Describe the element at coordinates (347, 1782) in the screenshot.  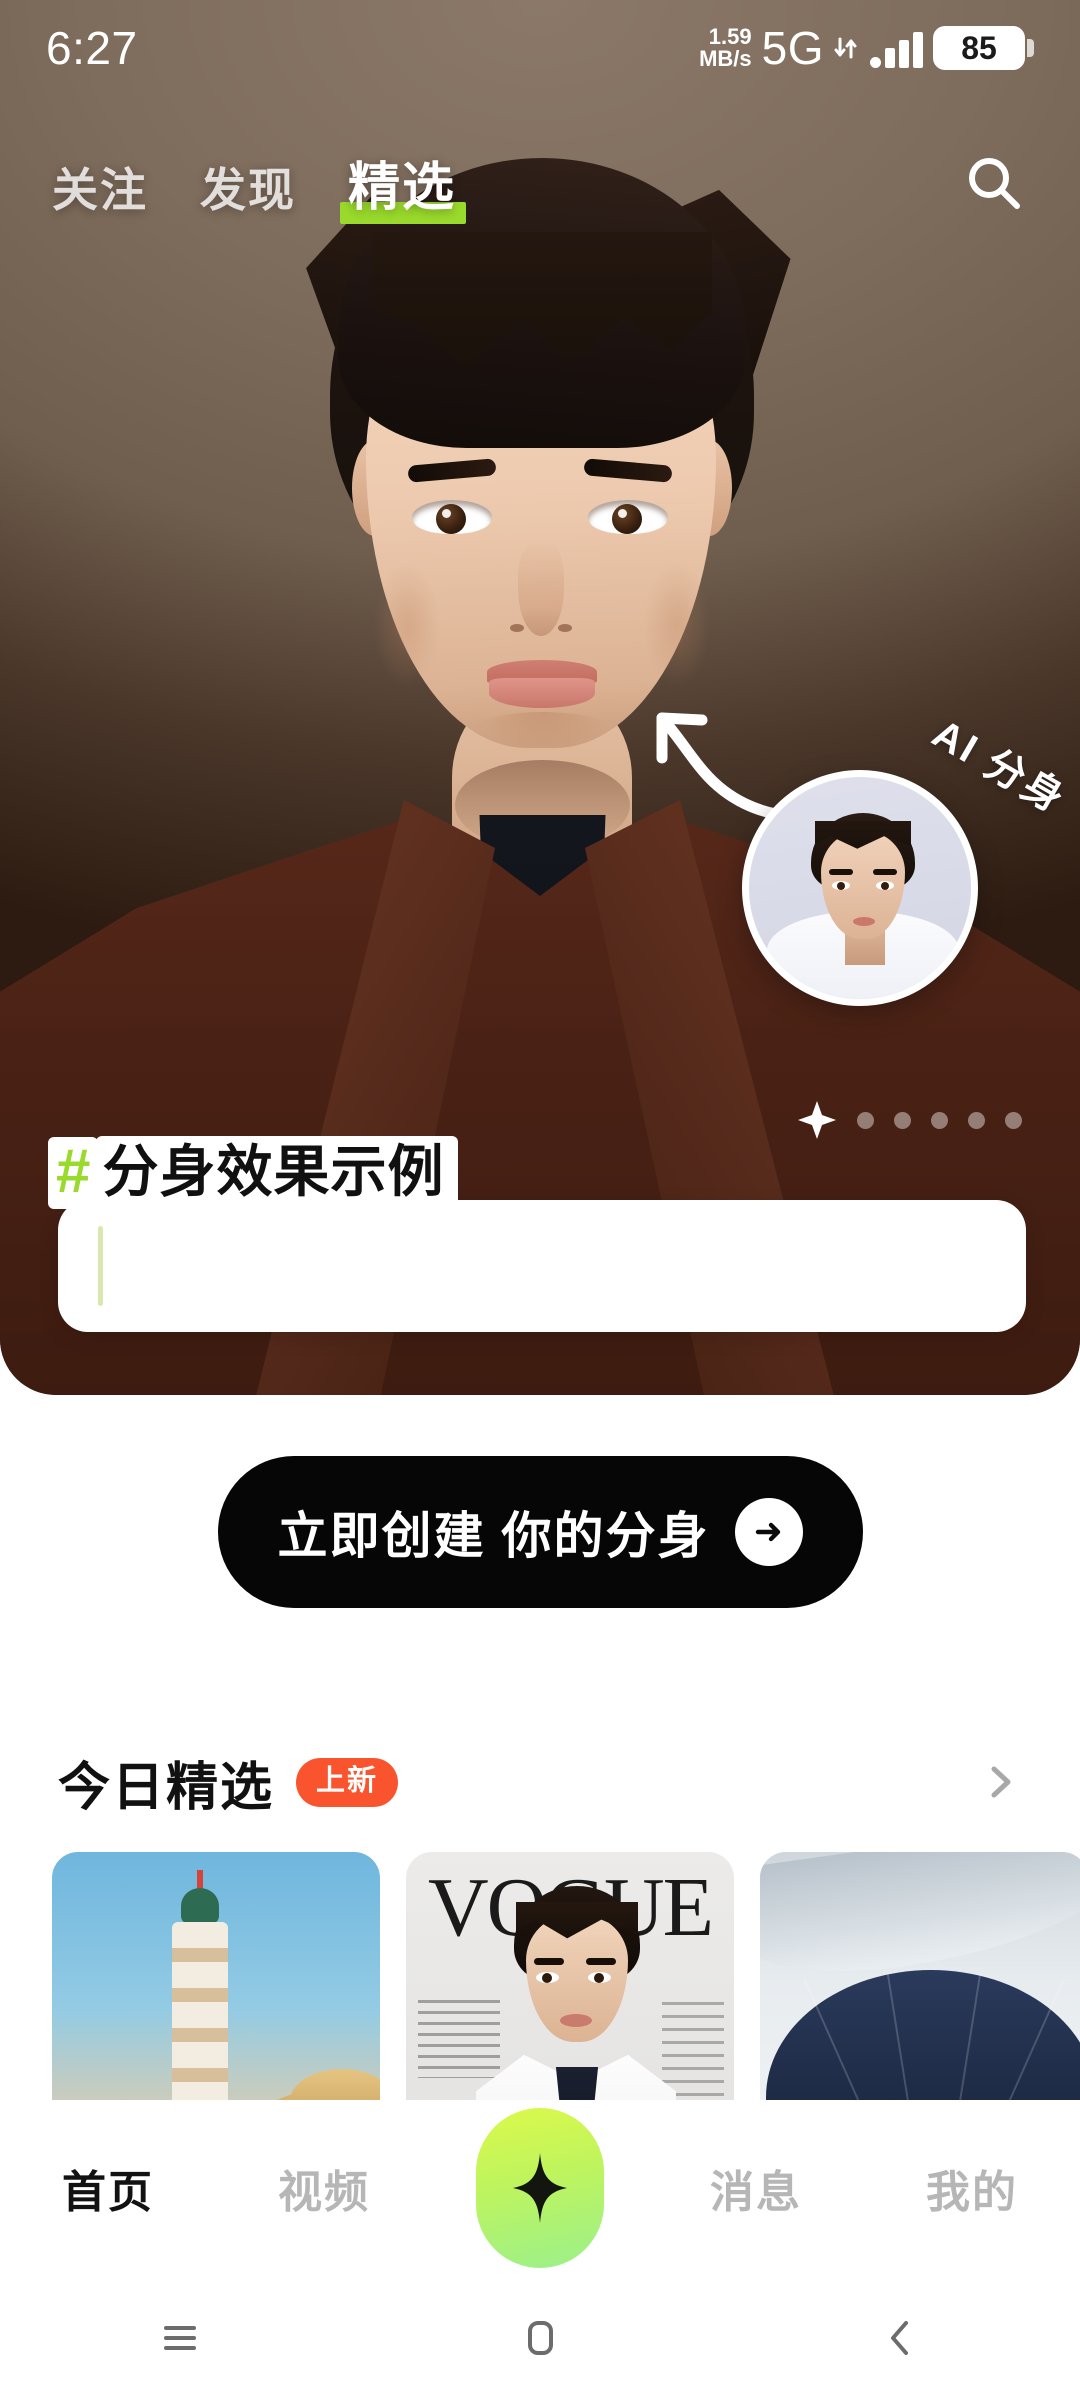
I see `new-arrivals-badge: 上新` at that location.